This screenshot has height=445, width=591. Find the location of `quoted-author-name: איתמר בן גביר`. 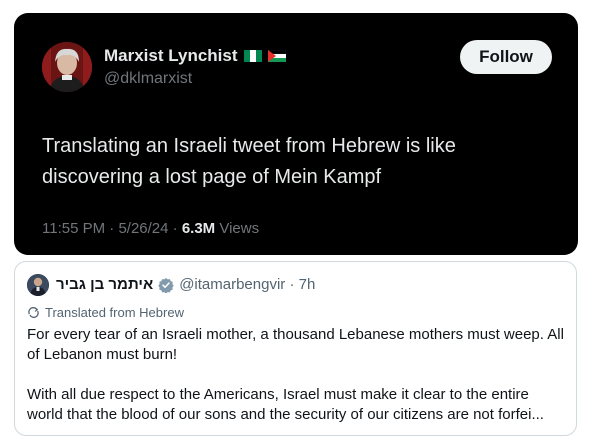

quoted-author-name: איתמר בן גביר is located at coordinates (104, 284).